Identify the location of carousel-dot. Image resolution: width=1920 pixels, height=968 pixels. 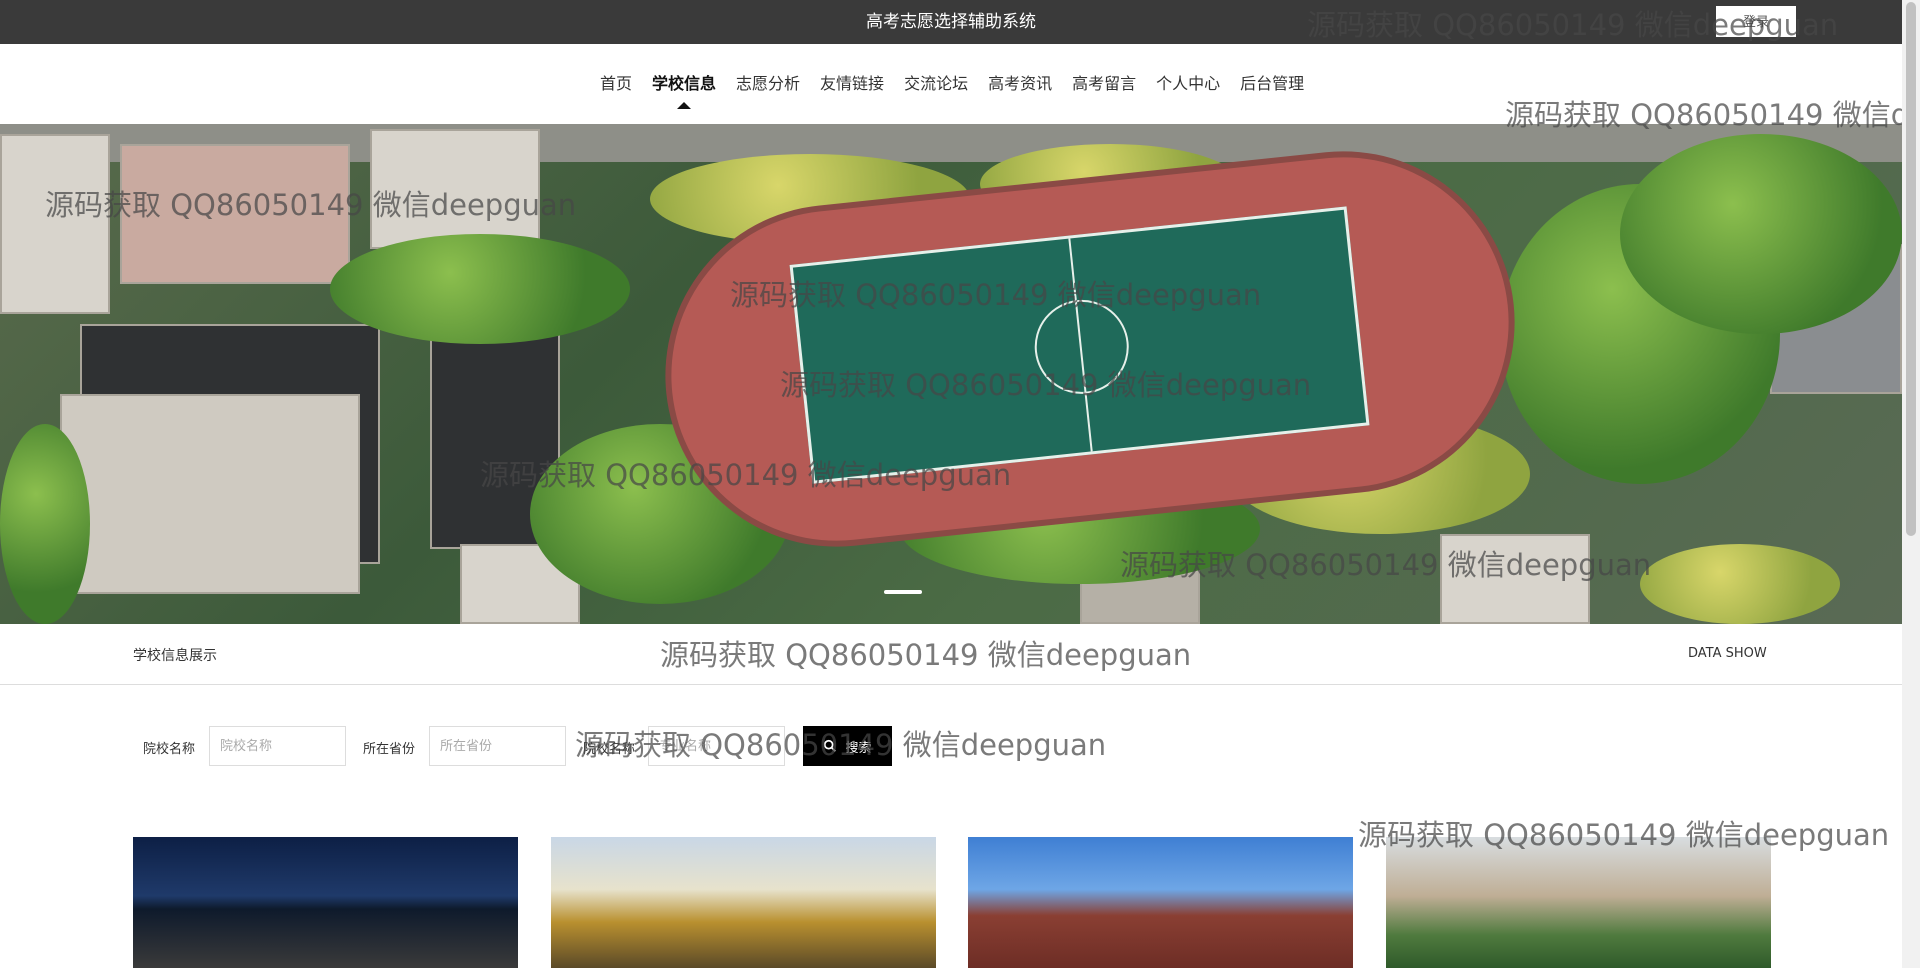
(903, 592).